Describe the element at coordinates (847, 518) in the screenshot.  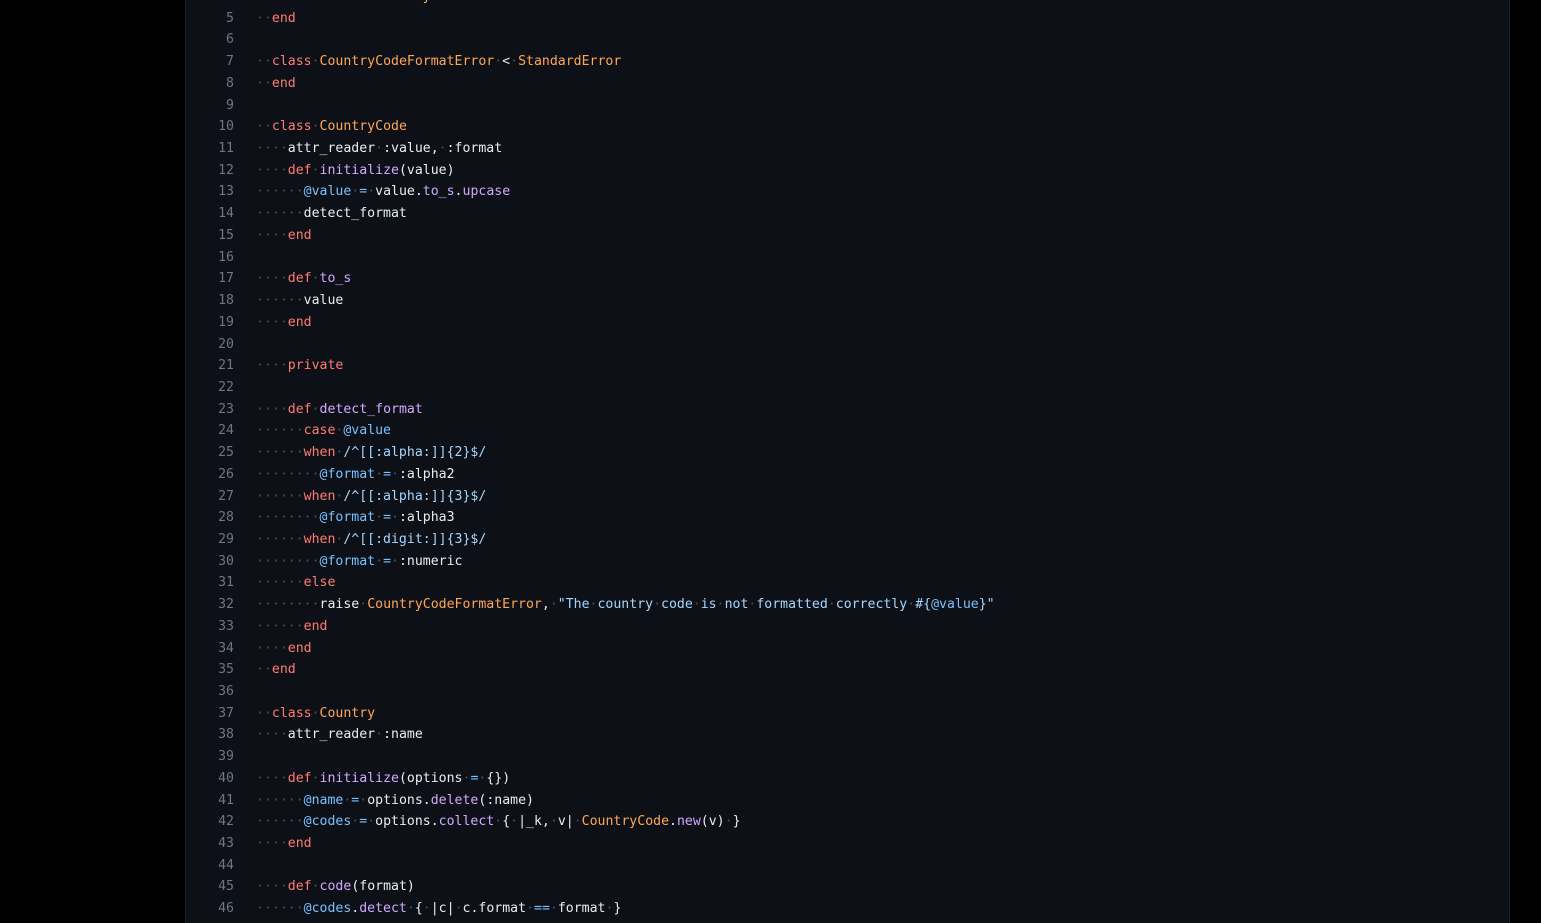
I see `code-line: 28 ········@format·=·:alpha3` at that location.